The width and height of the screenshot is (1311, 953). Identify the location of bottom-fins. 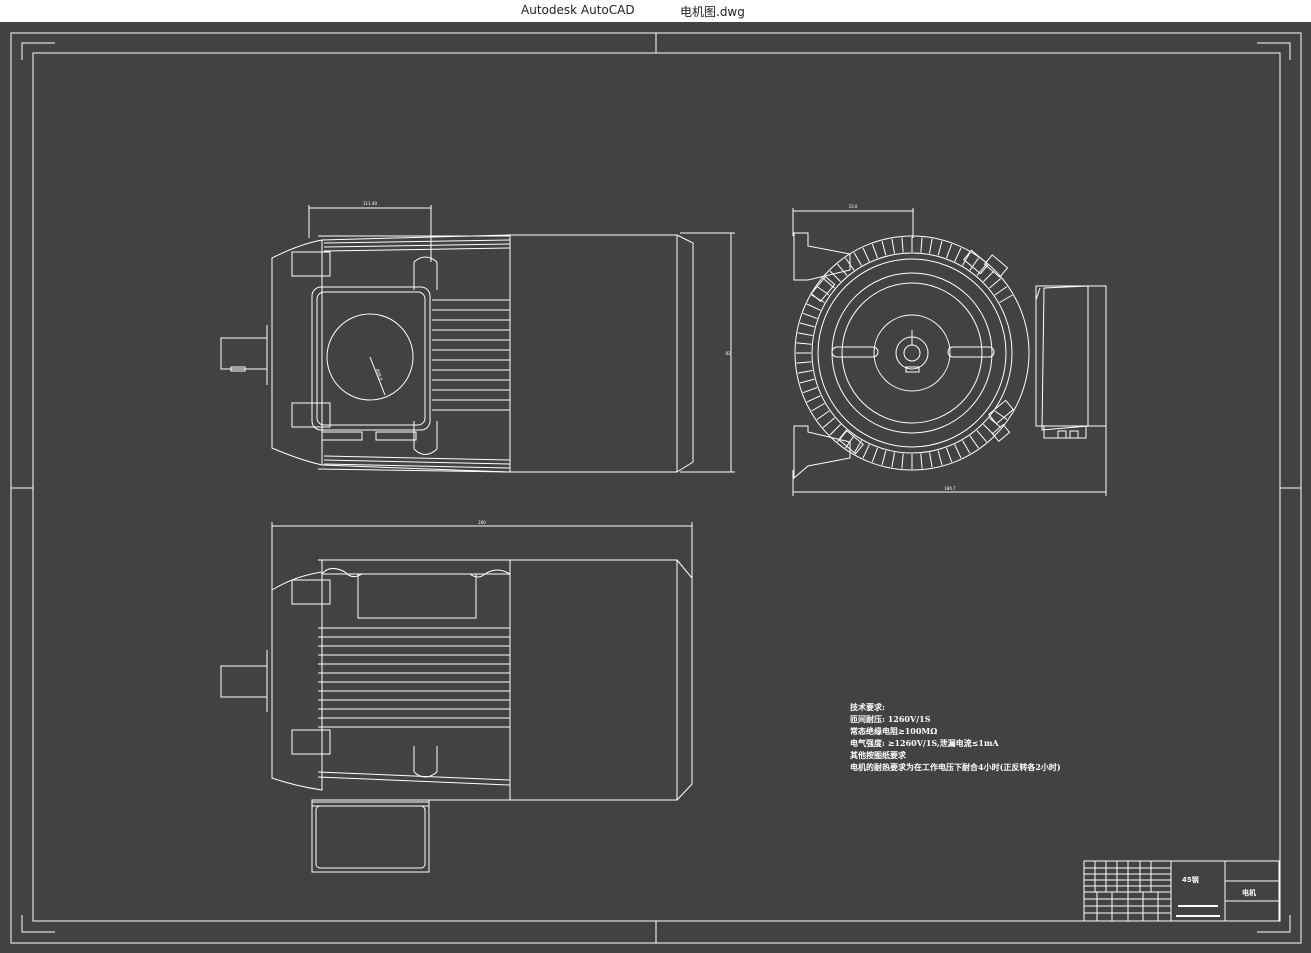
(414, 677).